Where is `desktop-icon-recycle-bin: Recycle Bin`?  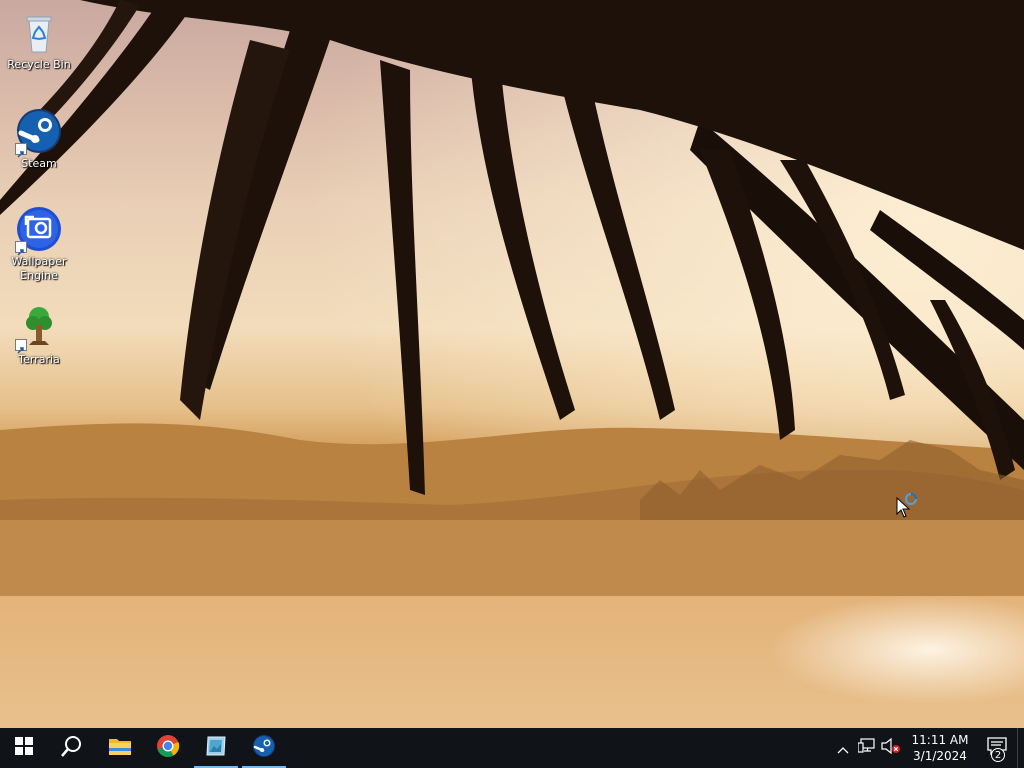 desktop-icon-recycle-bin: Recycle Bin is located at coordinates (39, 40).